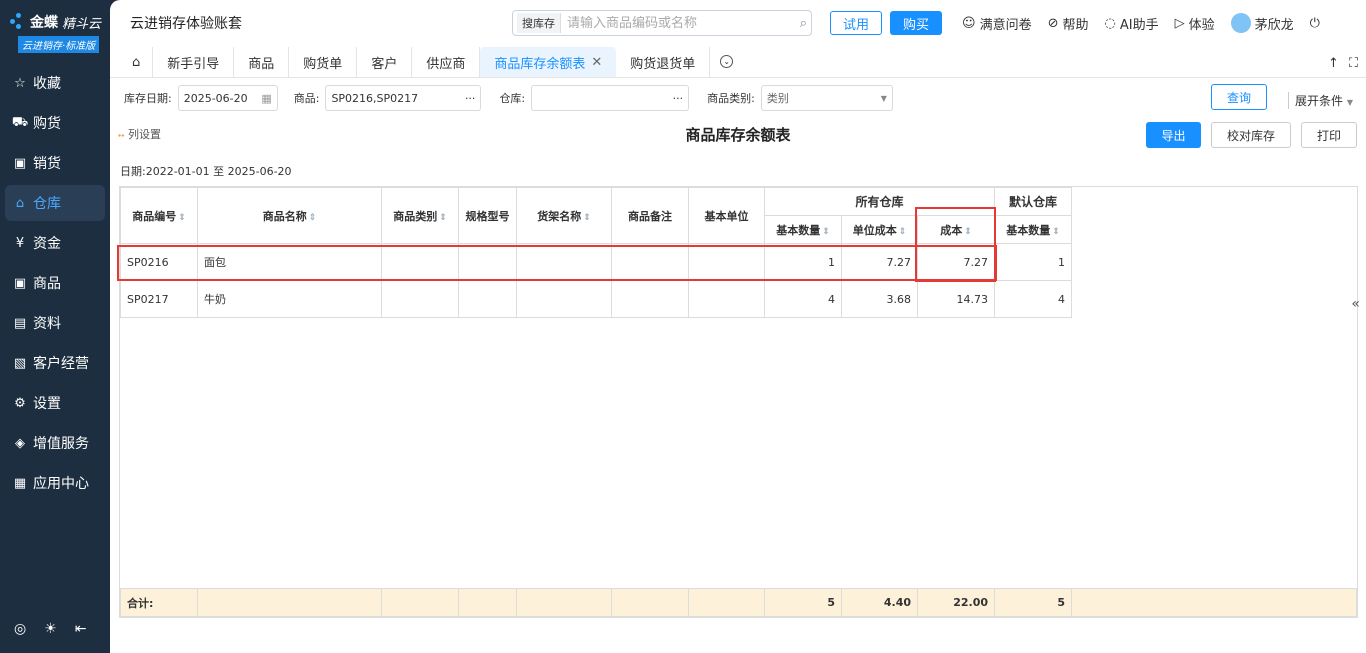  I want to click on expand-conditions: 展开条件 ▼, so click(1320, 100).